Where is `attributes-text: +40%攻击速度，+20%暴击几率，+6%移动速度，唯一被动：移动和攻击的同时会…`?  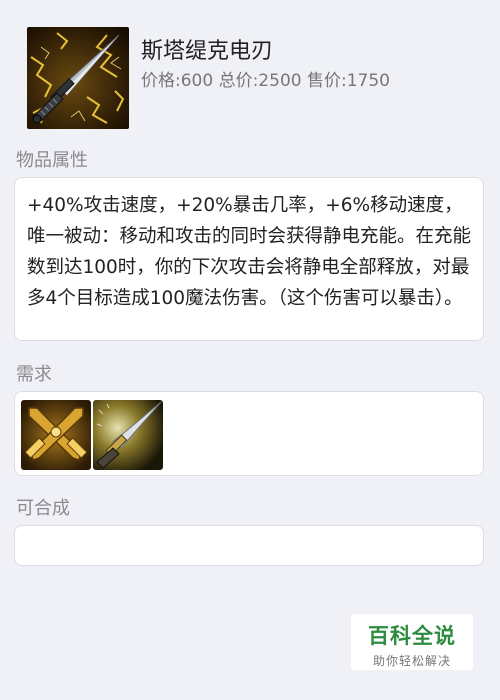
attributes-text: +40%攻击速度，+20%暴击几率，+6%移动速度，唯一被动：移动和攻击的同时会… is located at coordinates (249, 252).